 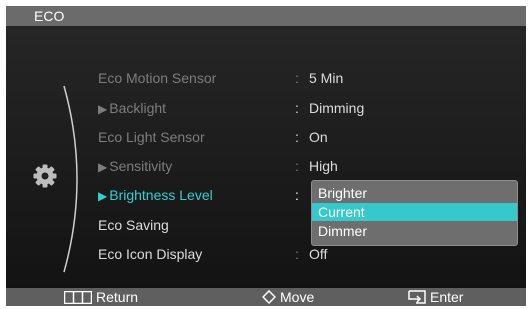 I want to click on menu-item-eco-icon-display: Eco Icon Display : Off, so click(x=308, y=254).